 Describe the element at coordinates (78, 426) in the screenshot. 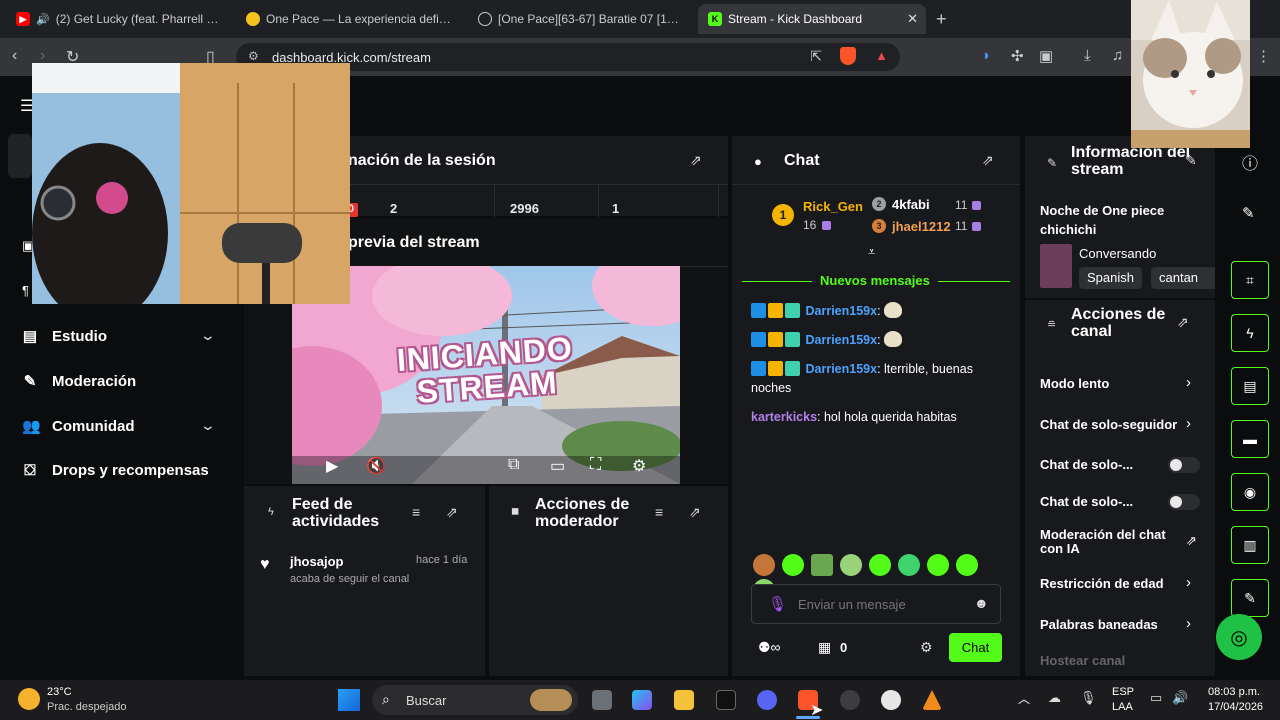

I see `sidebar-item-comunidad: 👥 Comunidad` at that location.